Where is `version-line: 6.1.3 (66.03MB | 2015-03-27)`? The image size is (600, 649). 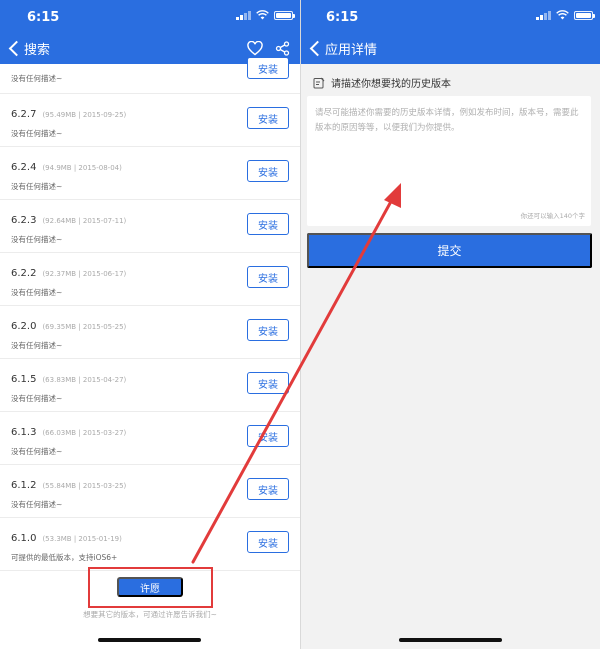
version-line: 6.1.3 (66.03MB | 2015-03-27) is located at coordinates (68, 432).